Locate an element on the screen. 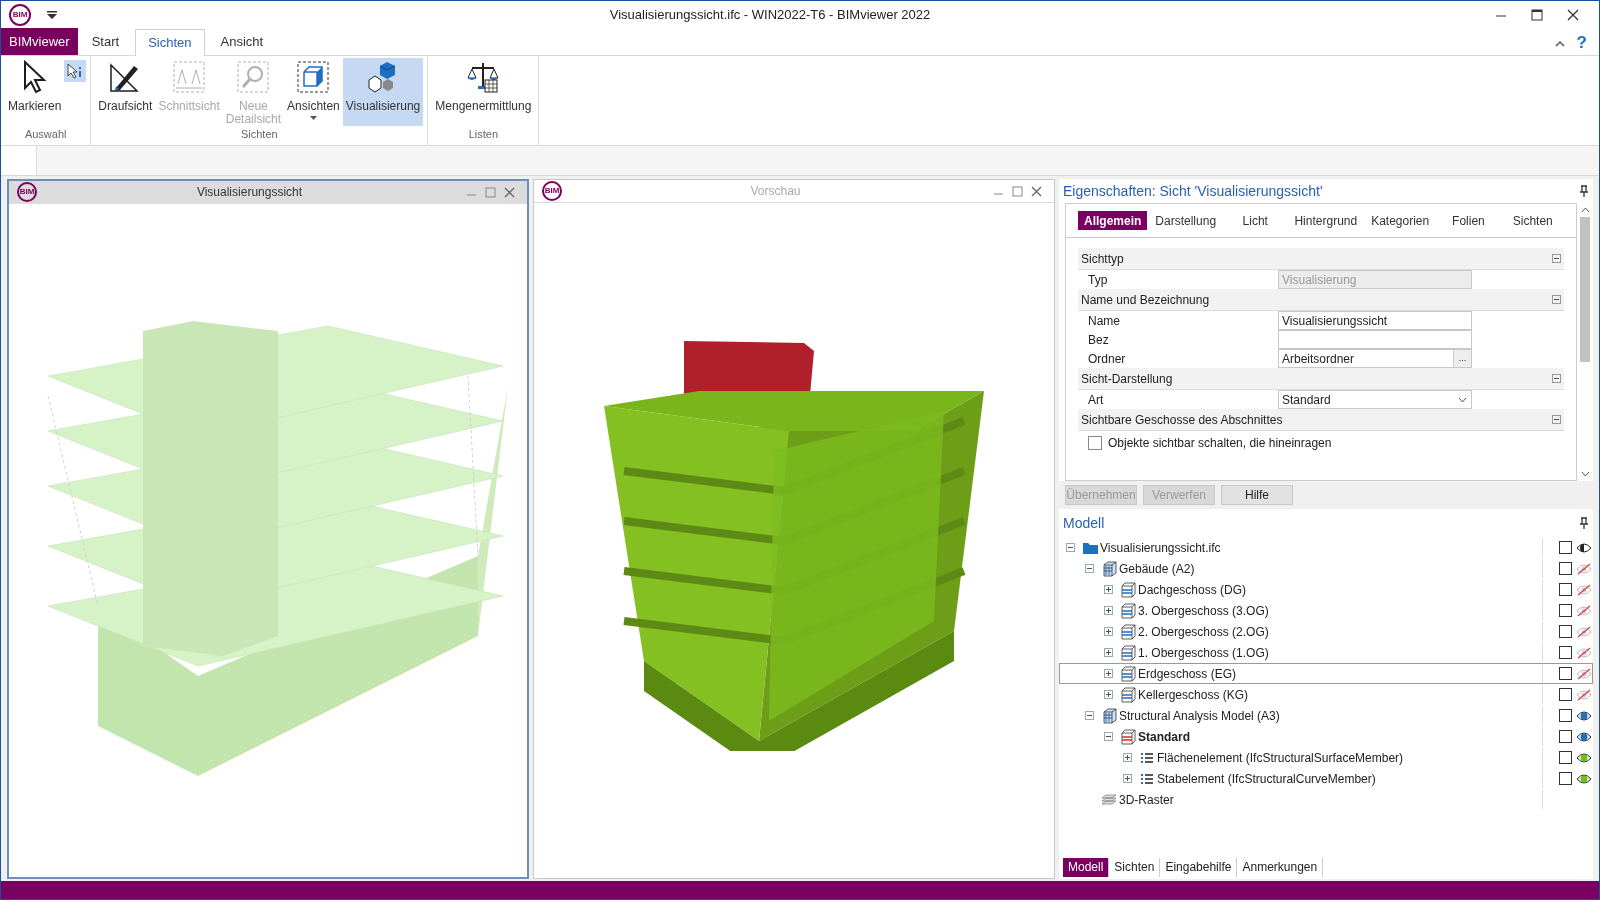  ribbon-button: Visualisierung is located at coordinates (383, 92).